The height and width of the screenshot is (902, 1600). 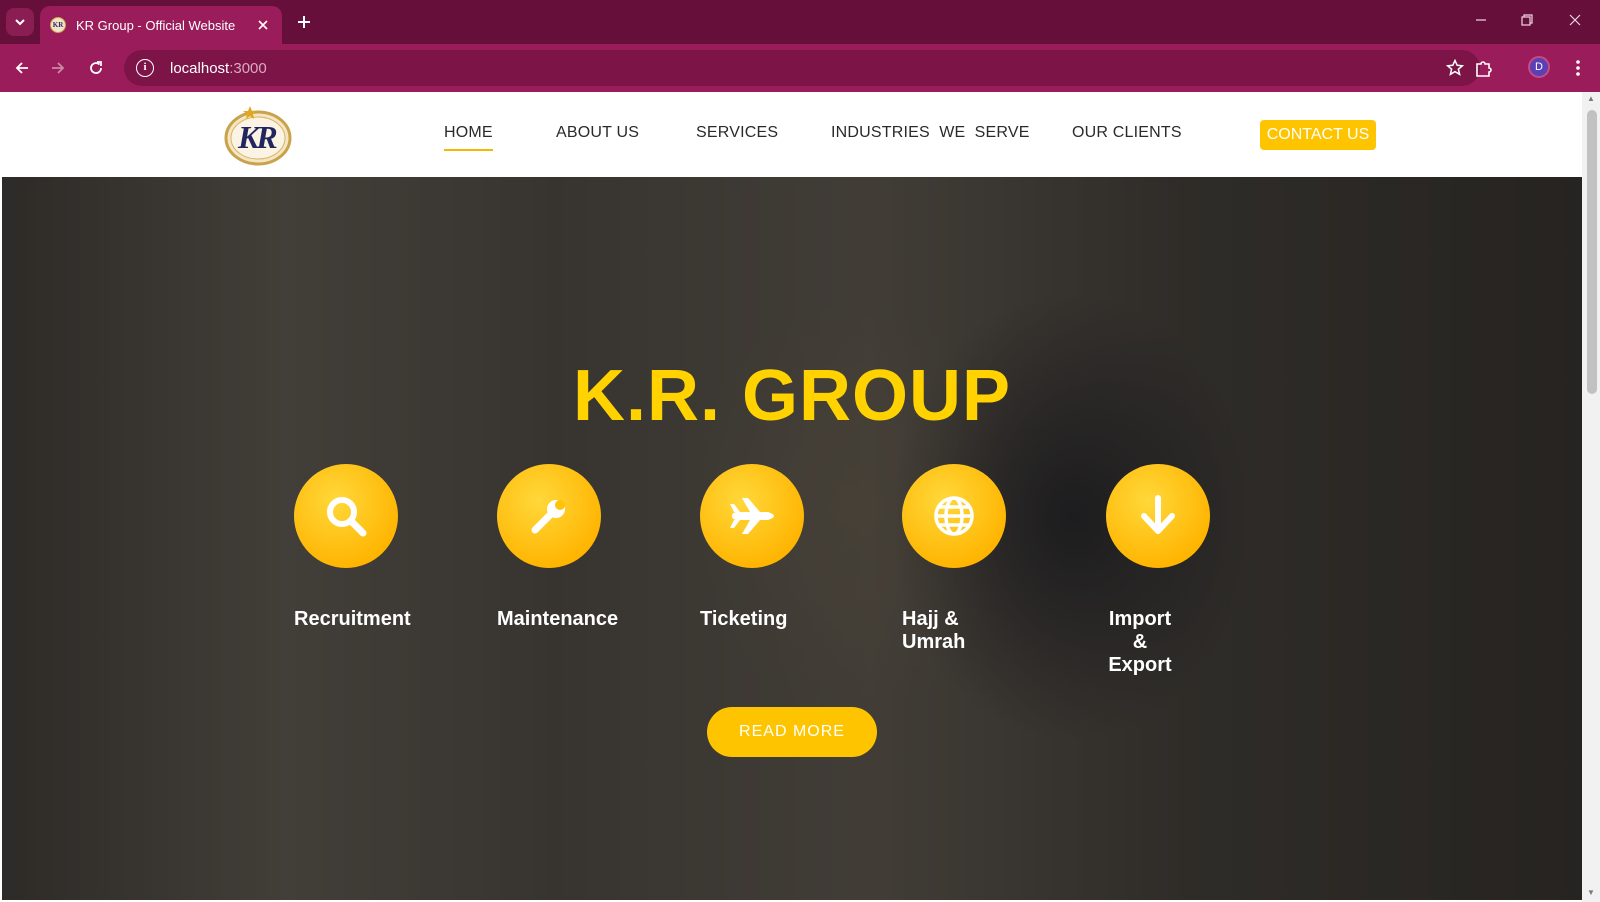 I want to click on browser-menu-button, so click(x=1578, y=68).